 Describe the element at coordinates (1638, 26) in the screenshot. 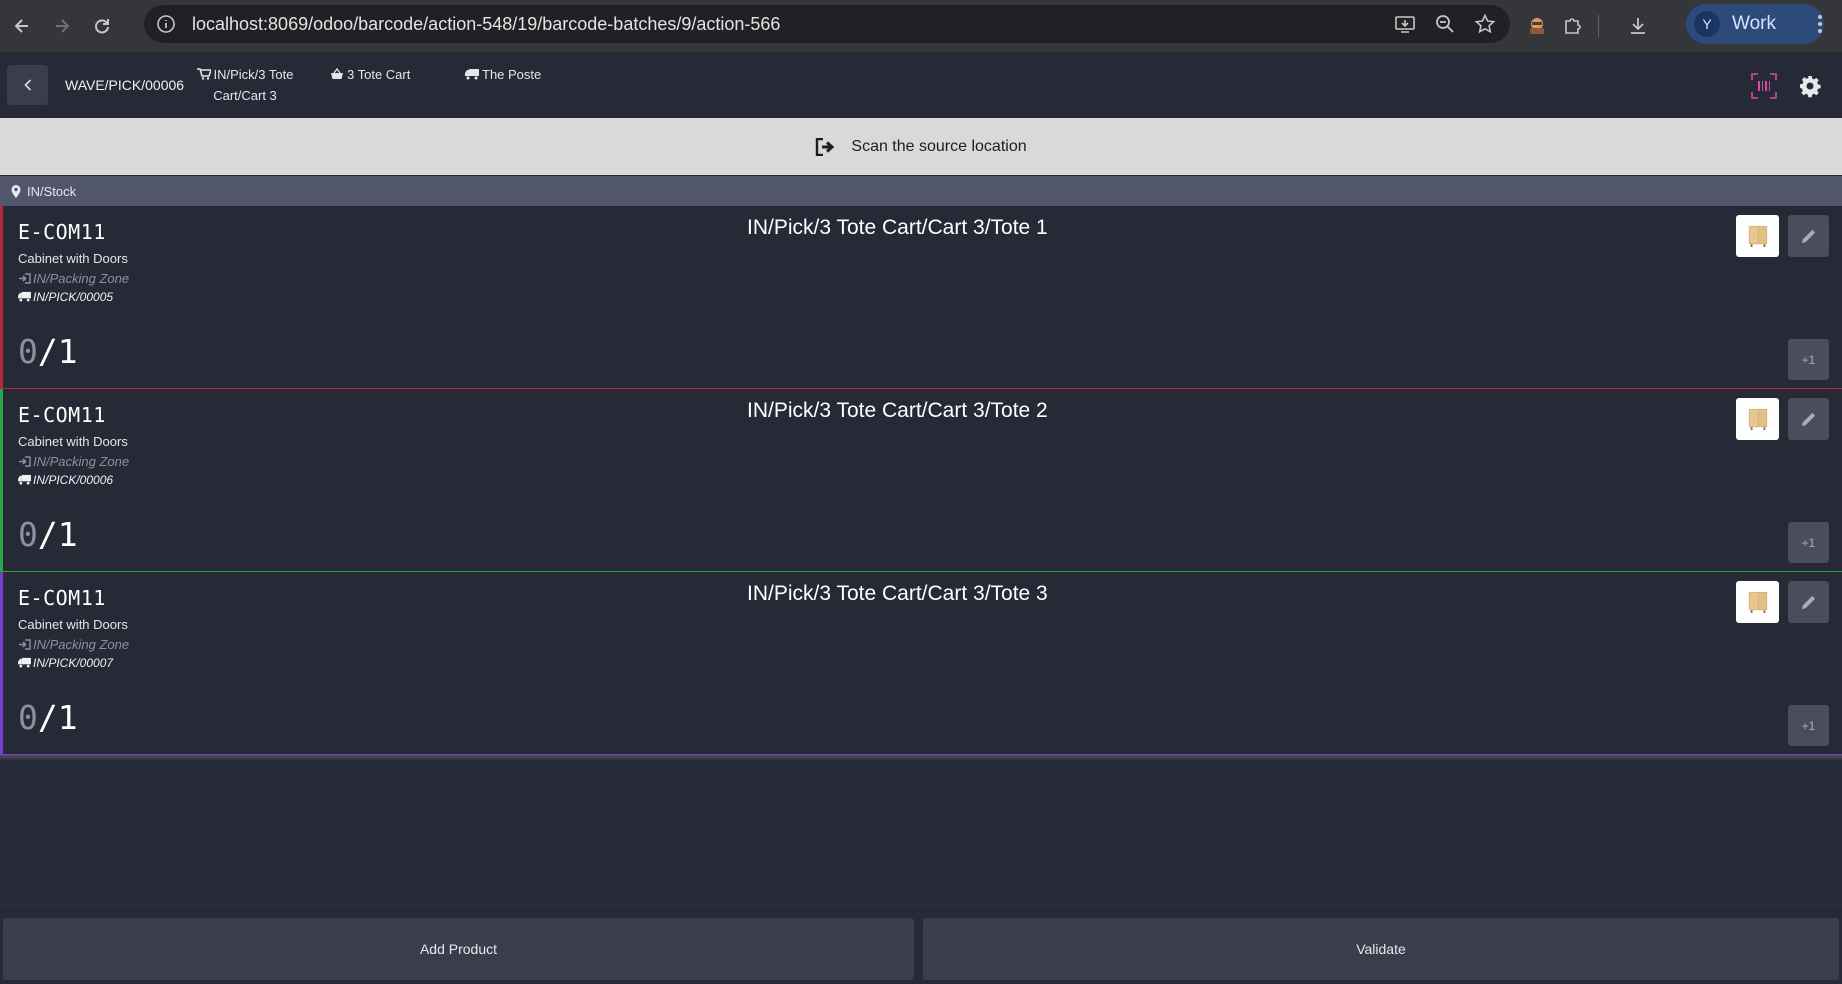

I see `download-icon` at that location.